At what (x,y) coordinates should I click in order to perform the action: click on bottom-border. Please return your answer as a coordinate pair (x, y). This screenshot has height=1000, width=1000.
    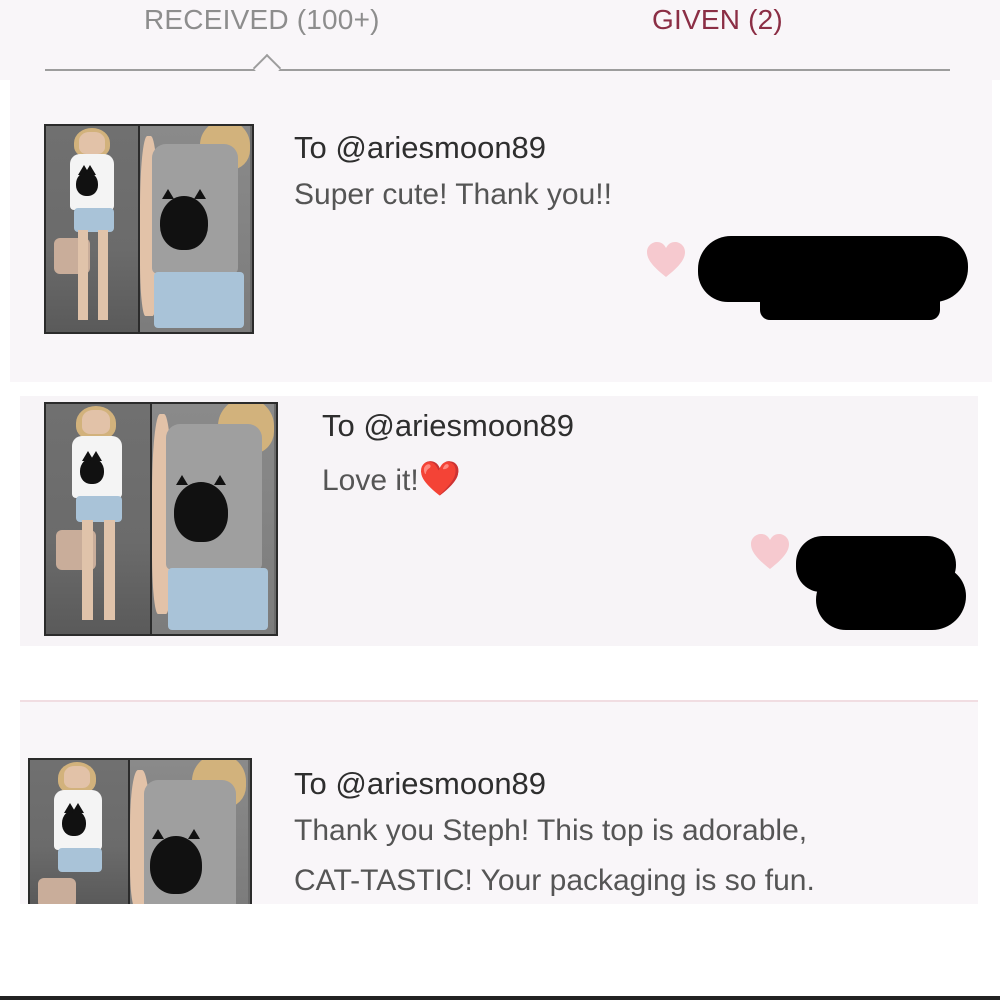
    Looking at the image, I should click on (500, 998).